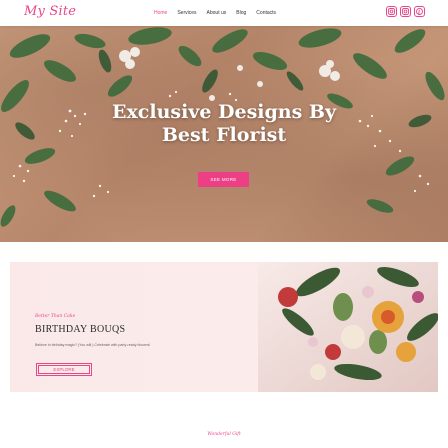  I want to click on bouquet-image, so click(348, 327).